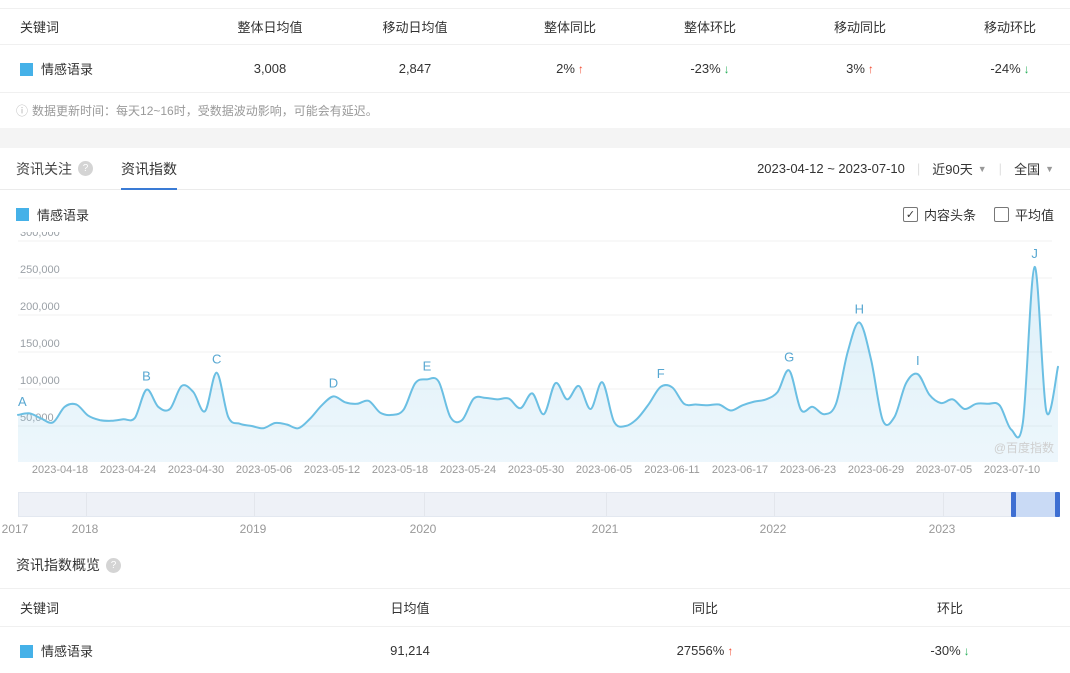 Image resolution: width=1070 pixels, height=673 pixels. What do you see at coordinates (1034, 168) in the screenshot?
I see `region-dropdown: 全国▼` at bounding box center [1034, 168].